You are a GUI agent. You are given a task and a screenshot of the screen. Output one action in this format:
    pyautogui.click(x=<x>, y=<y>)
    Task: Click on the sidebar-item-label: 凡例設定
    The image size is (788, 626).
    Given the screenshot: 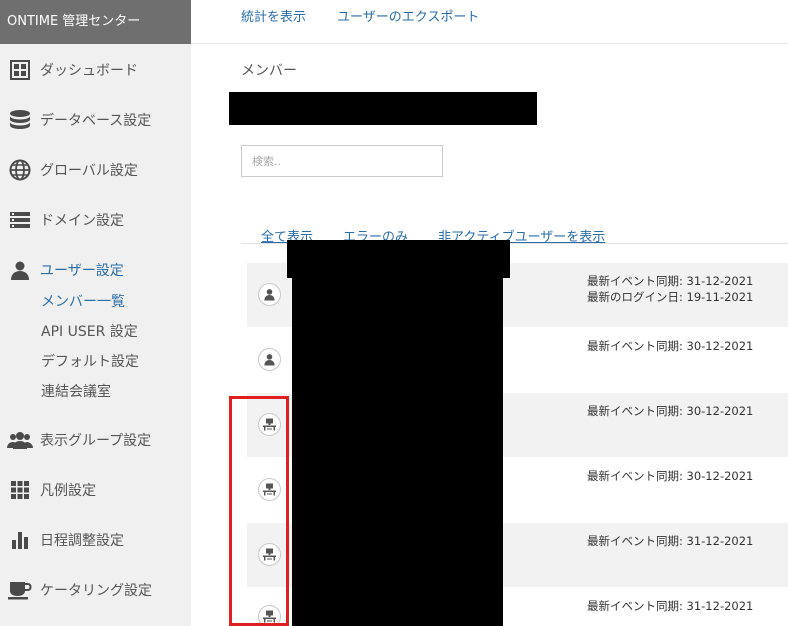 What is the action you would take?
    pyautogui.click(x=68, y=491)
    